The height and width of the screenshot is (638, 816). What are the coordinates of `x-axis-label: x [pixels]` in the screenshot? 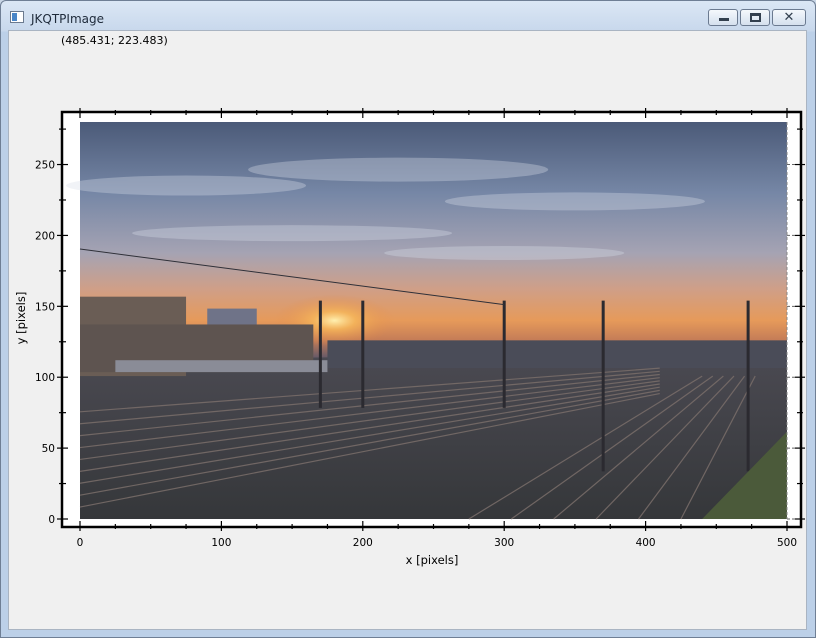 It's located at (432, 560).